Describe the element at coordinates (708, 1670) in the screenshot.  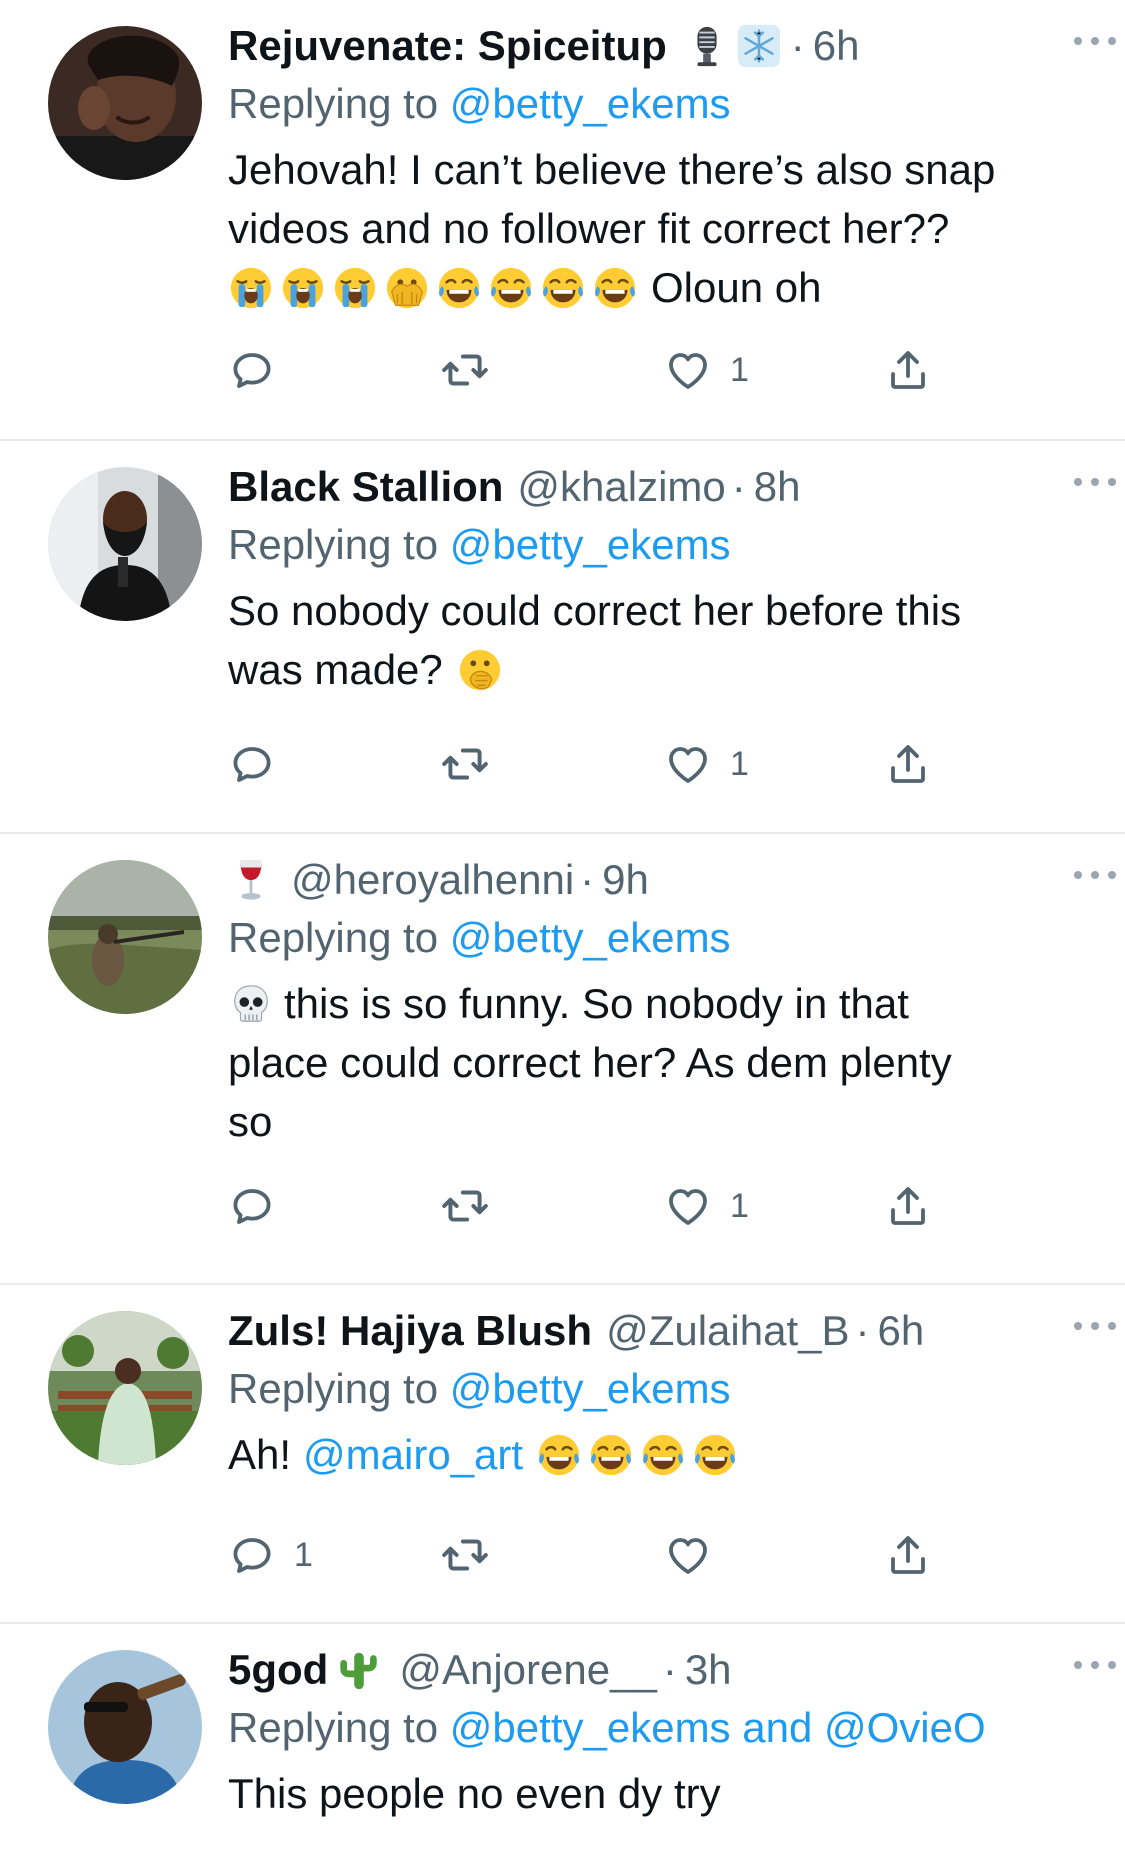
I see `timestamp: 3h` at that location.